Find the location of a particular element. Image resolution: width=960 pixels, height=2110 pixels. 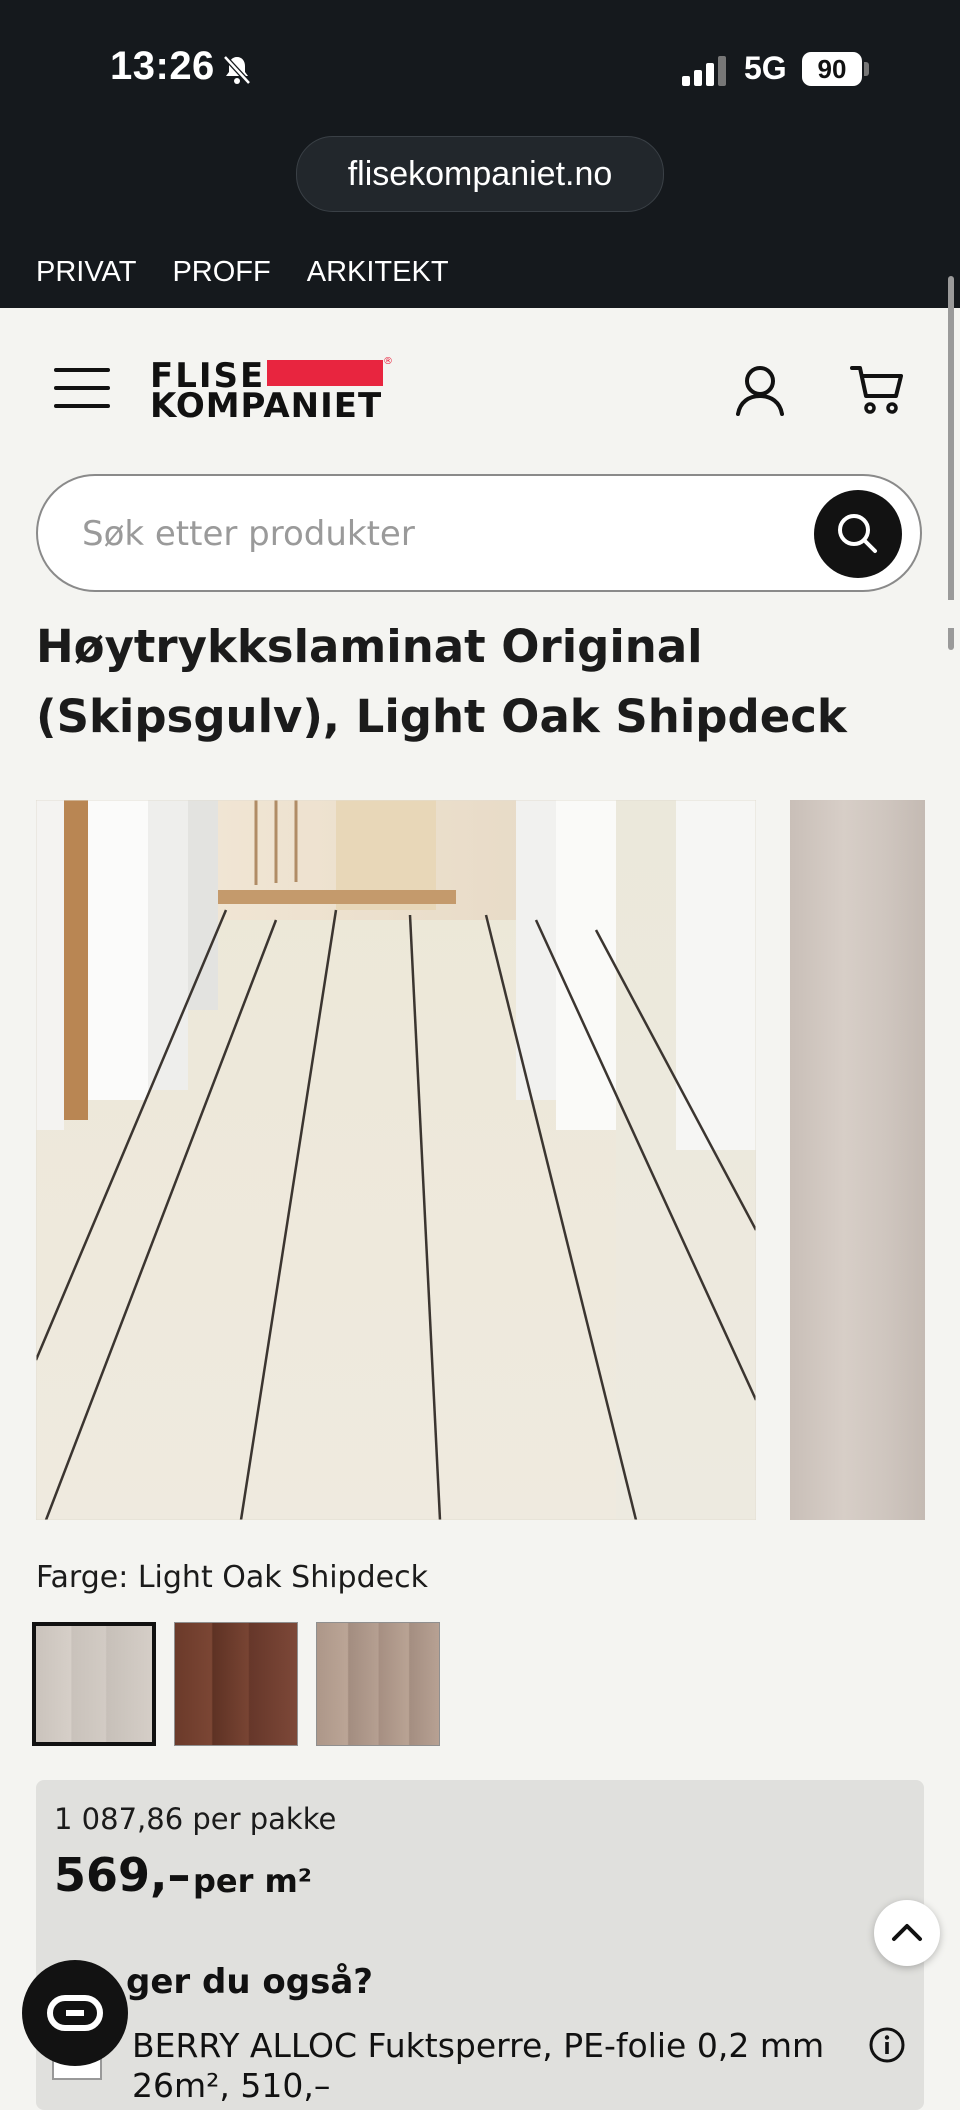

info-icon is located at coordinates (887, 2045).